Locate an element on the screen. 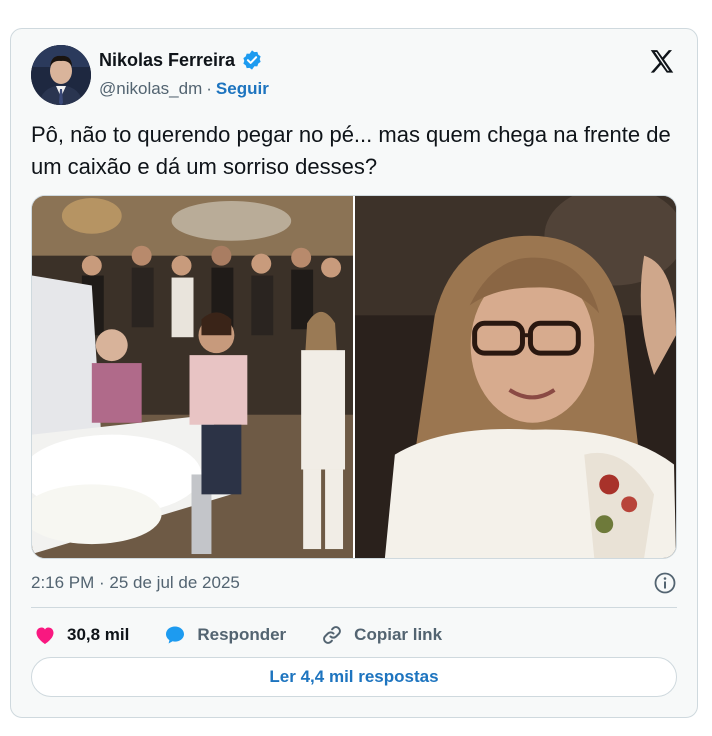  reply-button: Responder is located at coordinates (224, 635).